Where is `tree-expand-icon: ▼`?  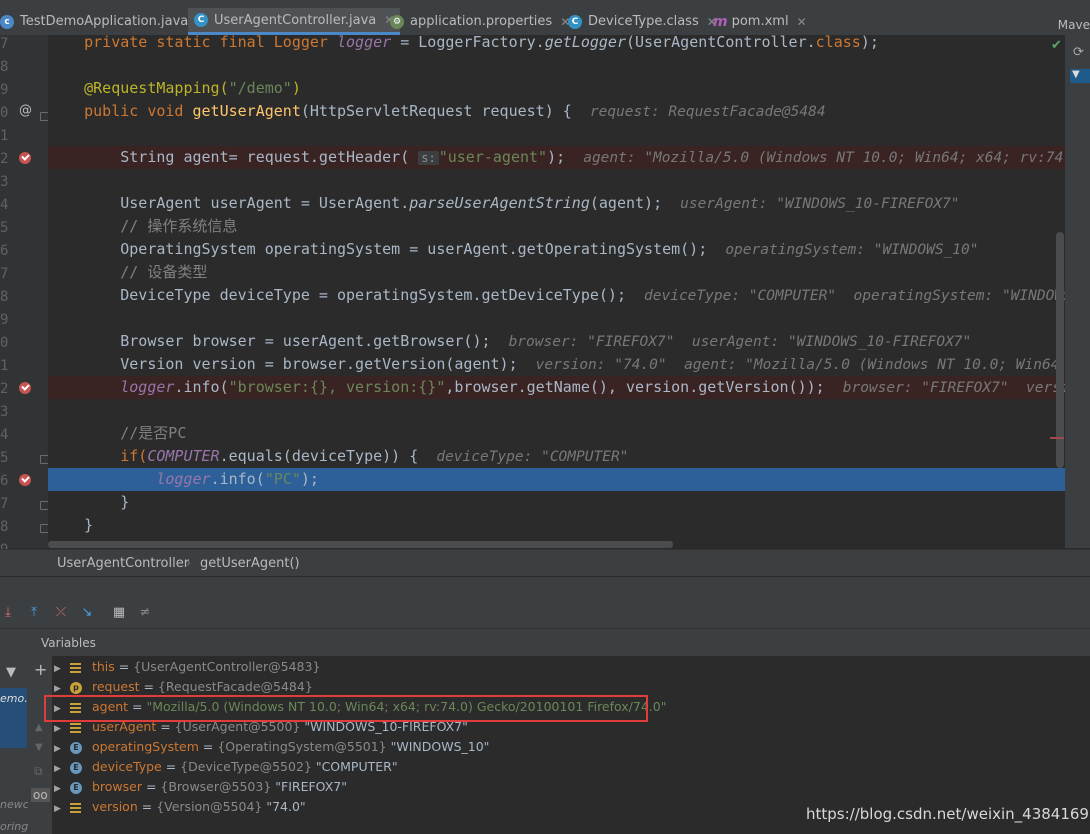 tree-expand-icon: ▼ is located at coordinates (1076, 74).